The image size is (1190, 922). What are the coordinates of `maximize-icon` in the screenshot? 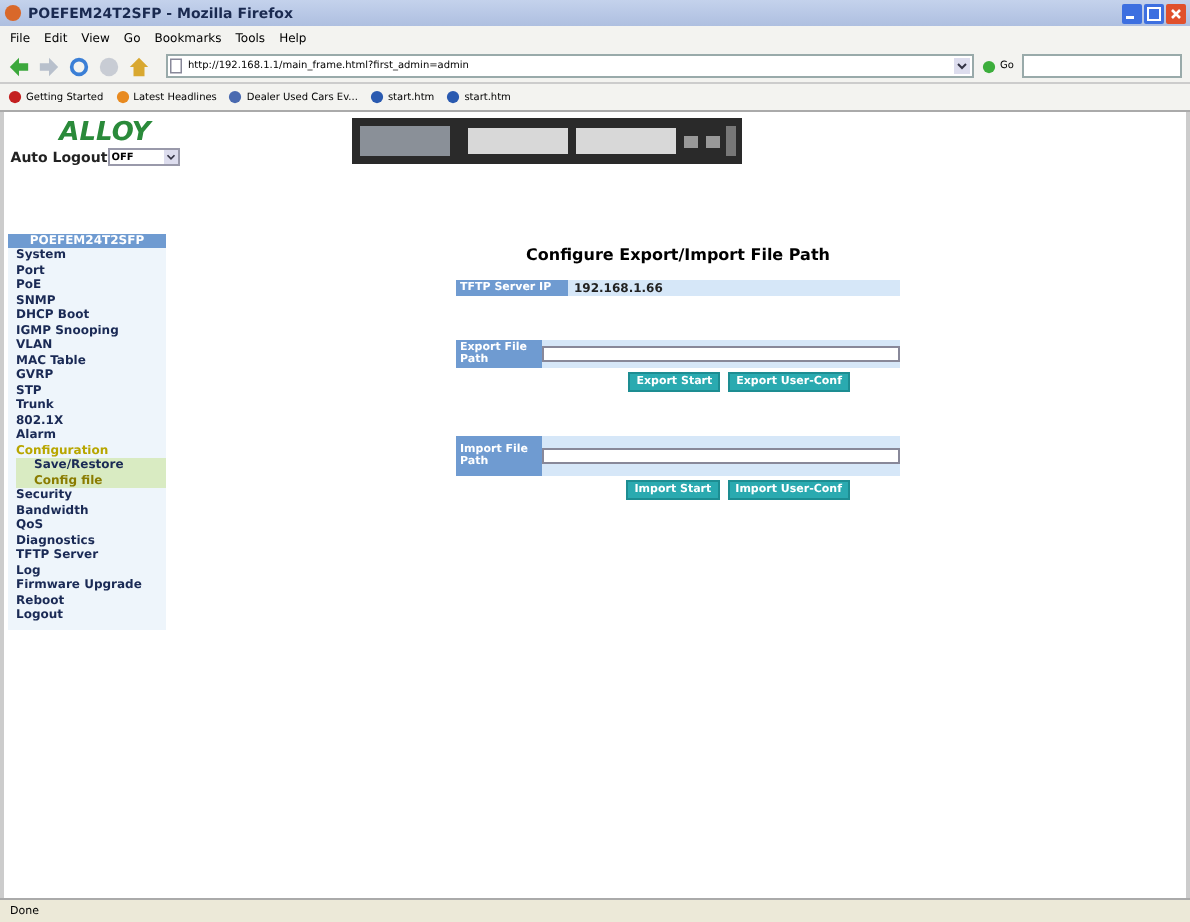 It's located at (1154, 13).